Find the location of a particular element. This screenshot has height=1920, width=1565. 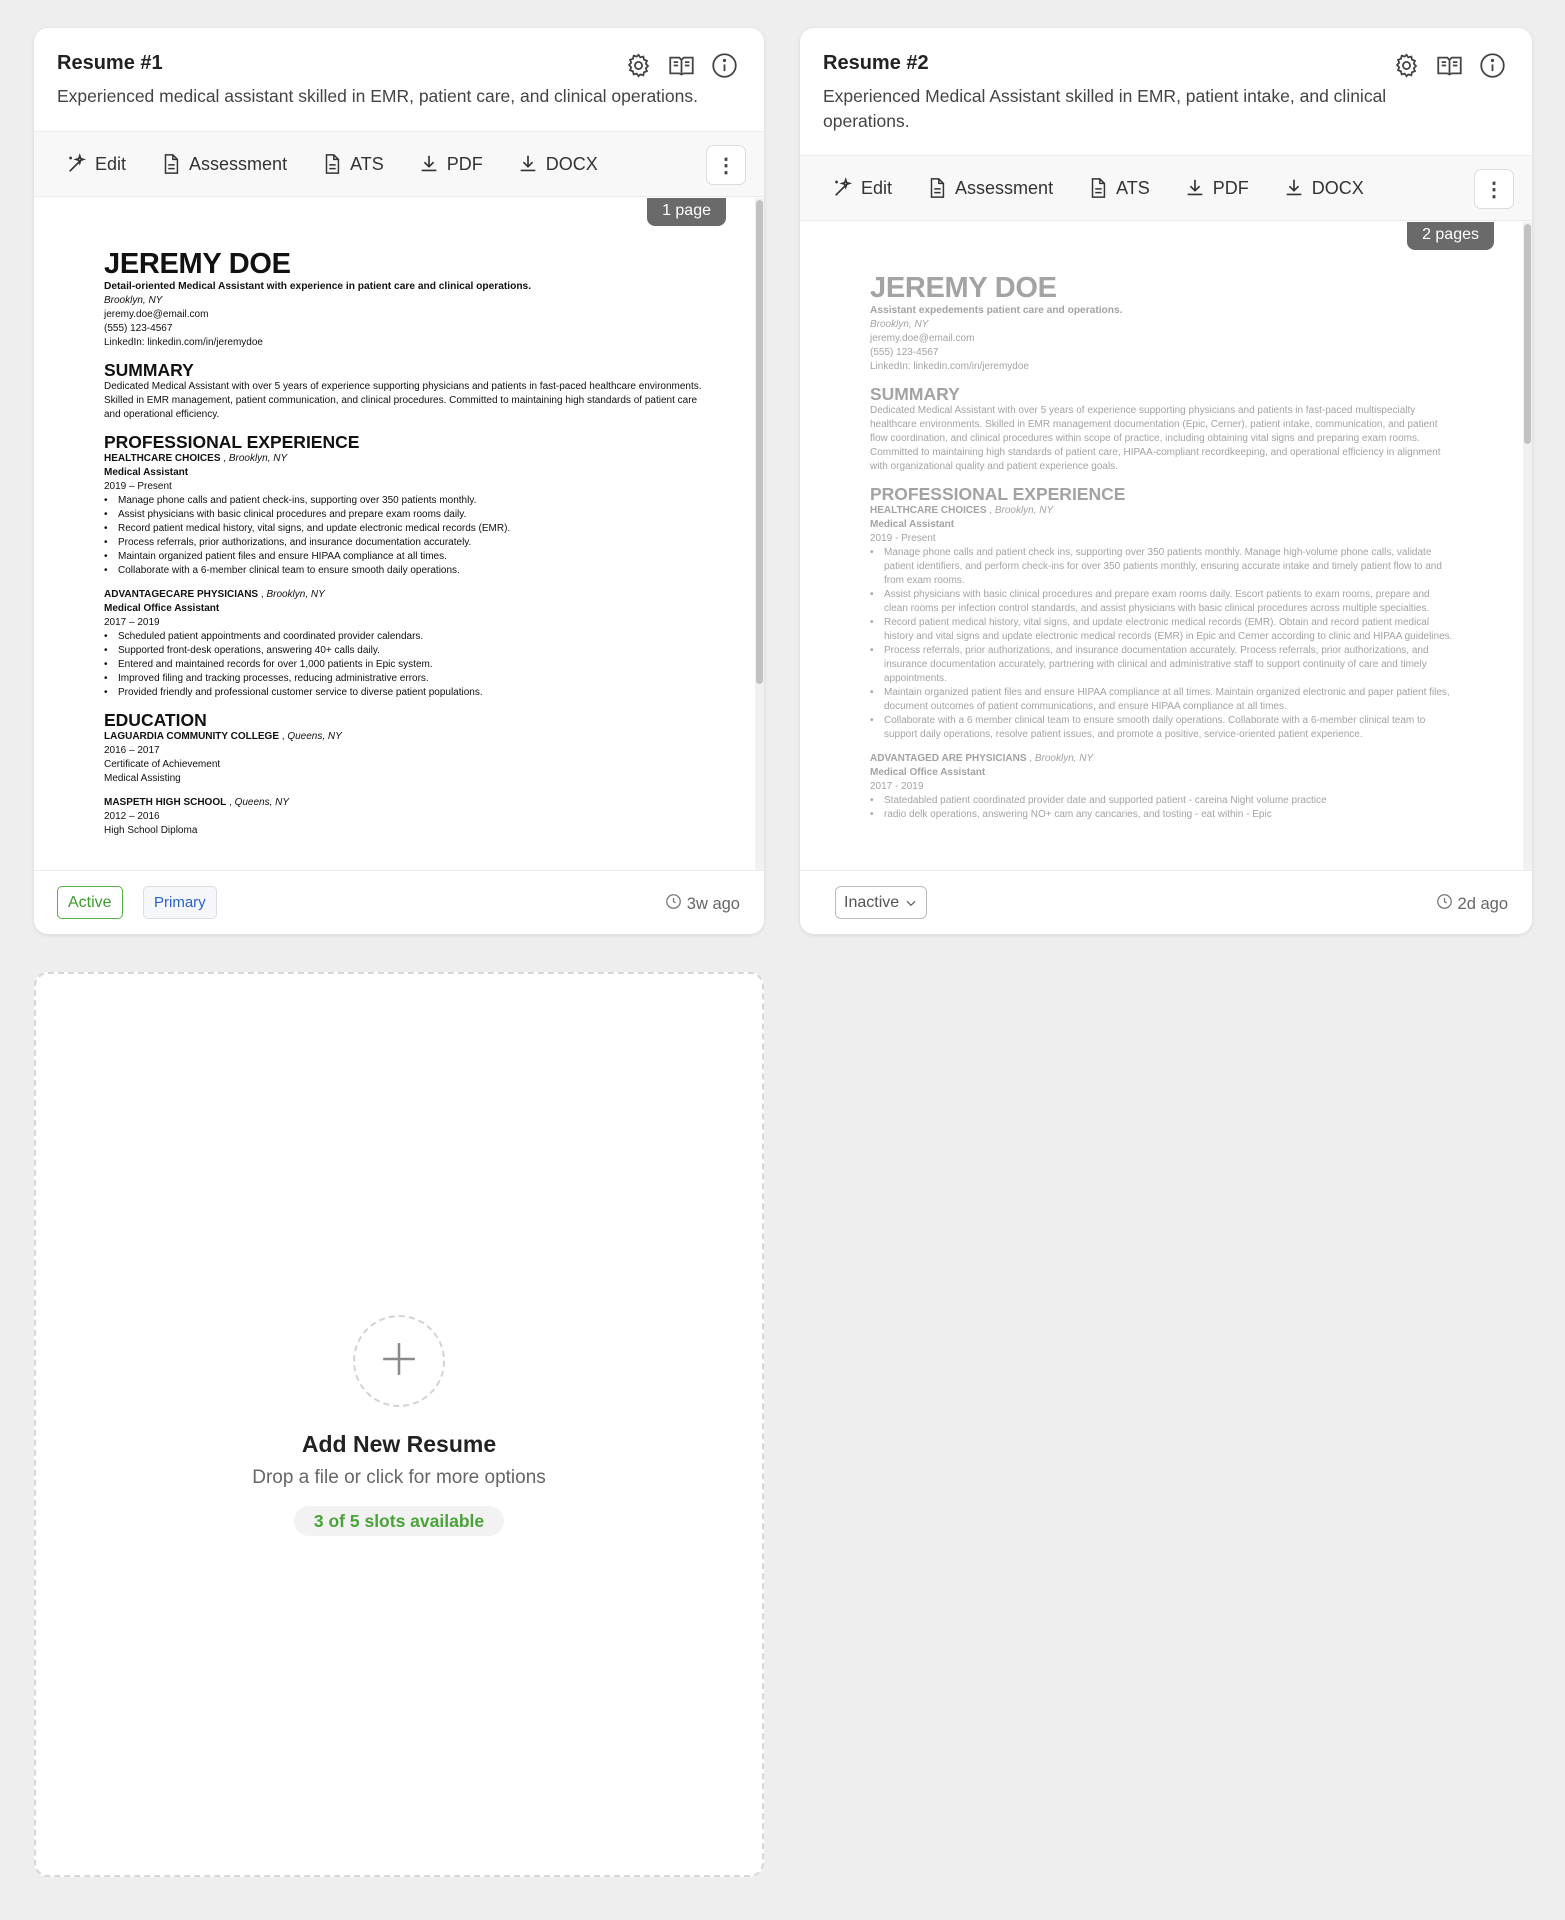

status-text: Inactive is located at coordinates (872, 902).